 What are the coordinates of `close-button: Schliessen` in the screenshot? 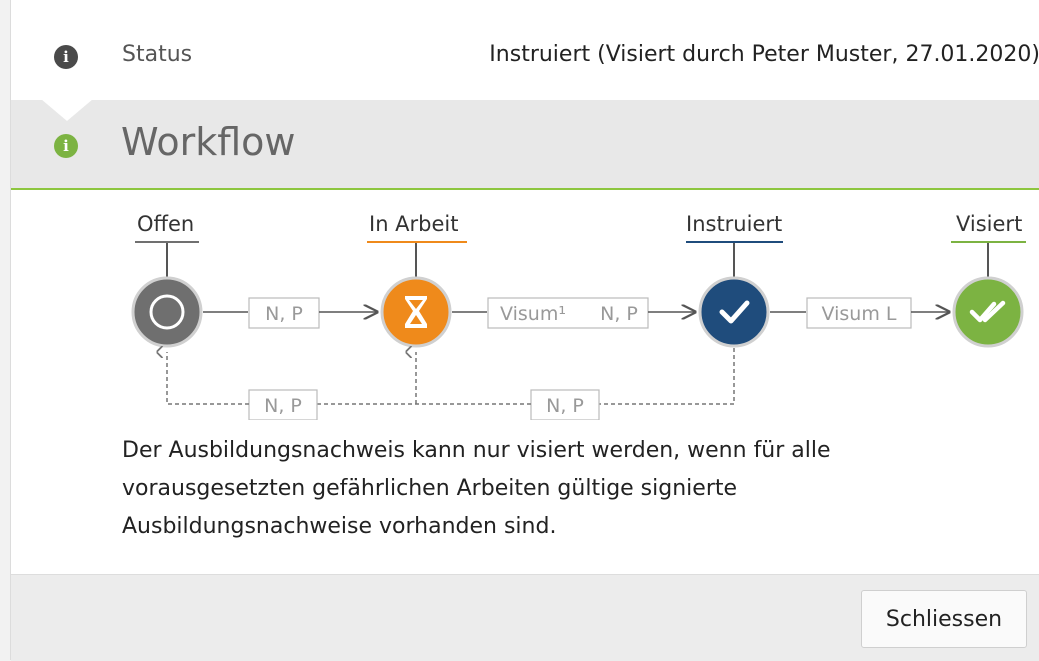 It's located at (944, 619).